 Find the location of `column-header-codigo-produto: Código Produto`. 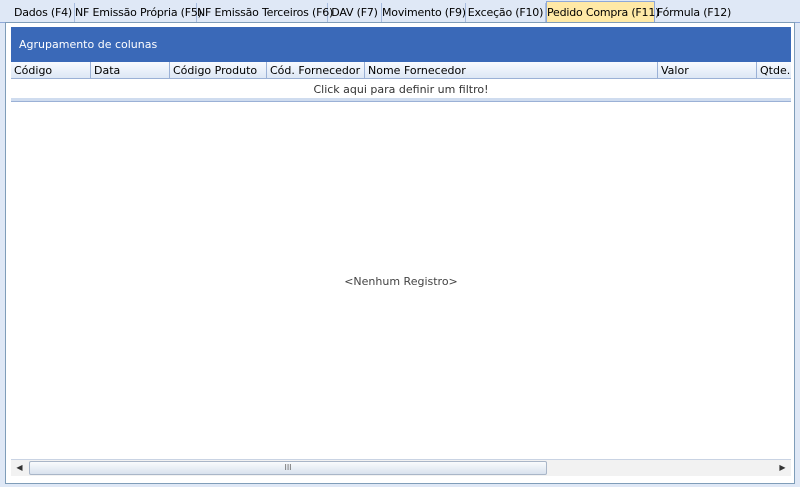

column-header-codigo-produto: Código Produto is located at coordinates (218, 70).